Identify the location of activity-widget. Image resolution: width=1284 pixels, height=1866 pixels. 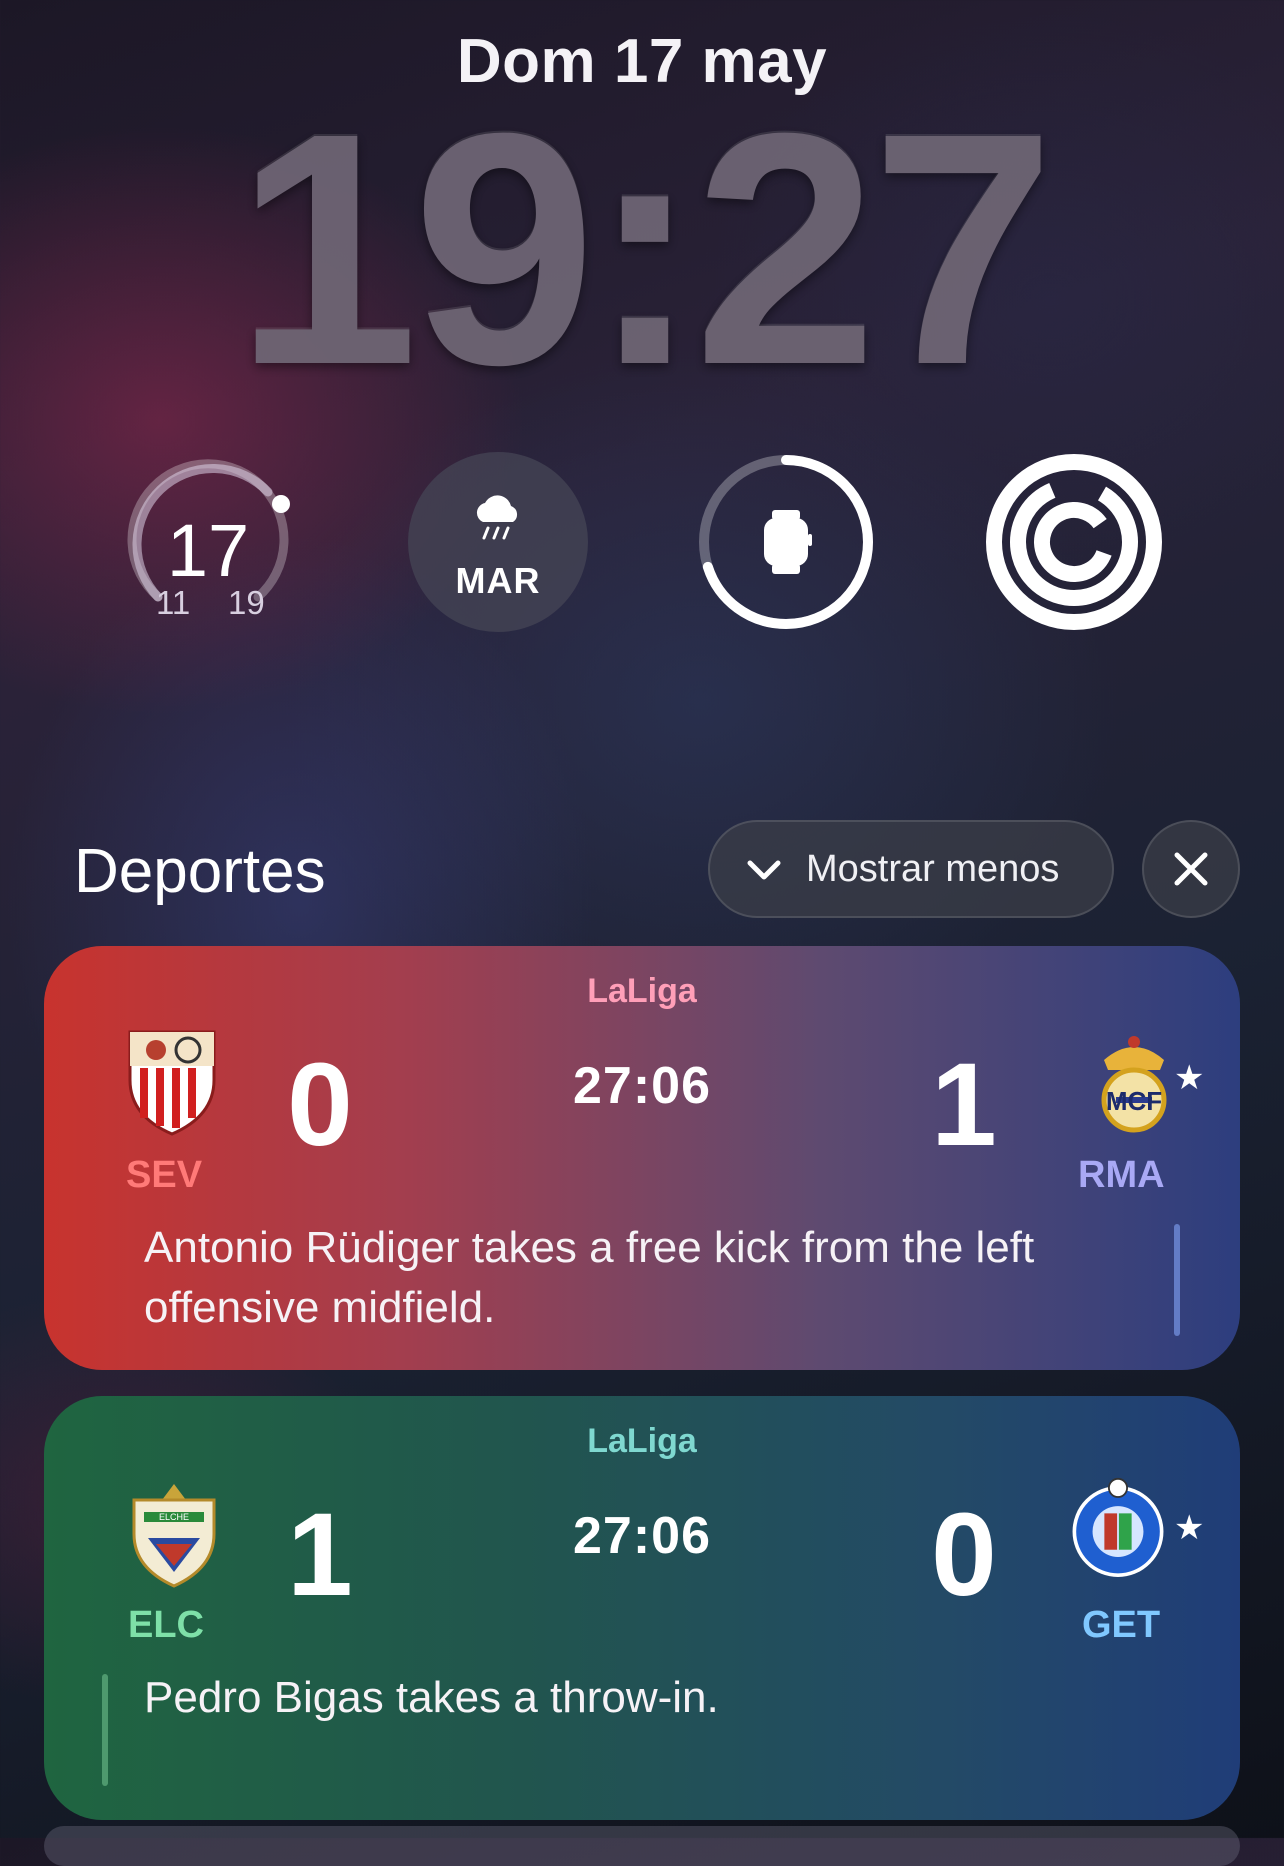
(1074, 542).